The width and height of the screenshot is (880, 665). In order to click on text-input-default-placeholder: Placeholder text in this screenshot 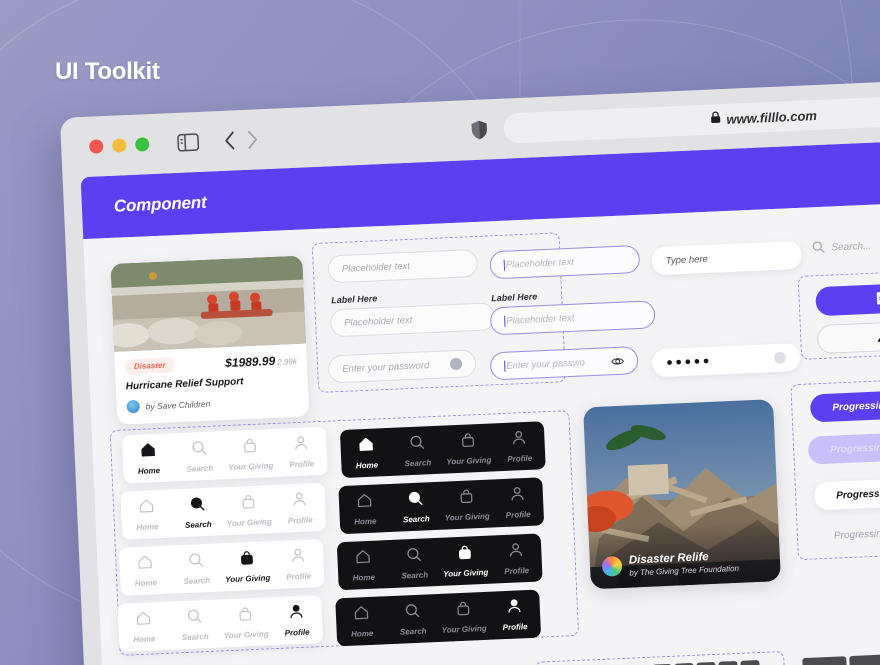, I will do `click(376, 267)`.